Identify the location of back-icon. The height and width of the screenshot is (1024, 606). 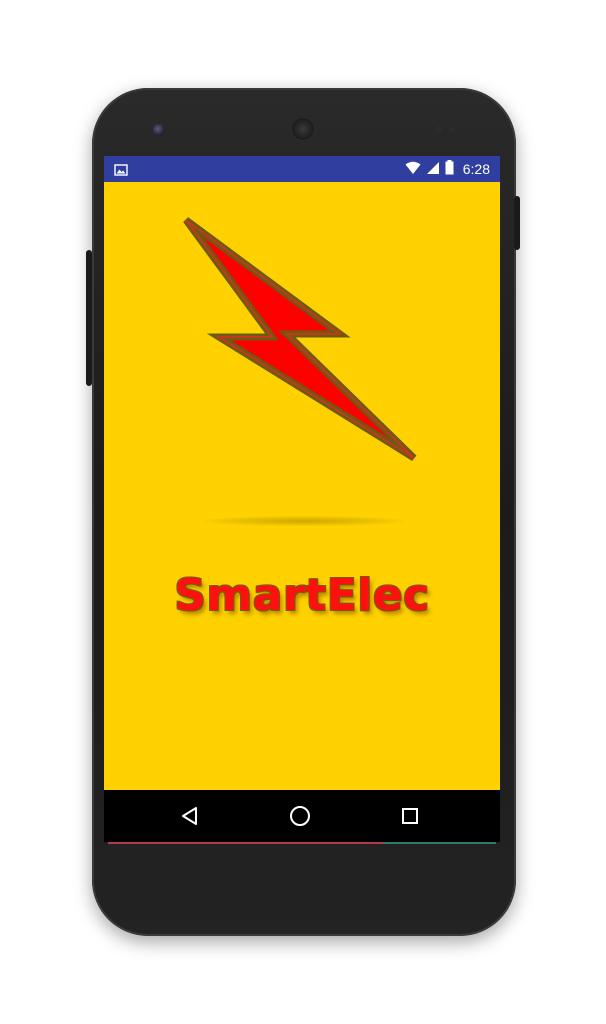
(190, 816).